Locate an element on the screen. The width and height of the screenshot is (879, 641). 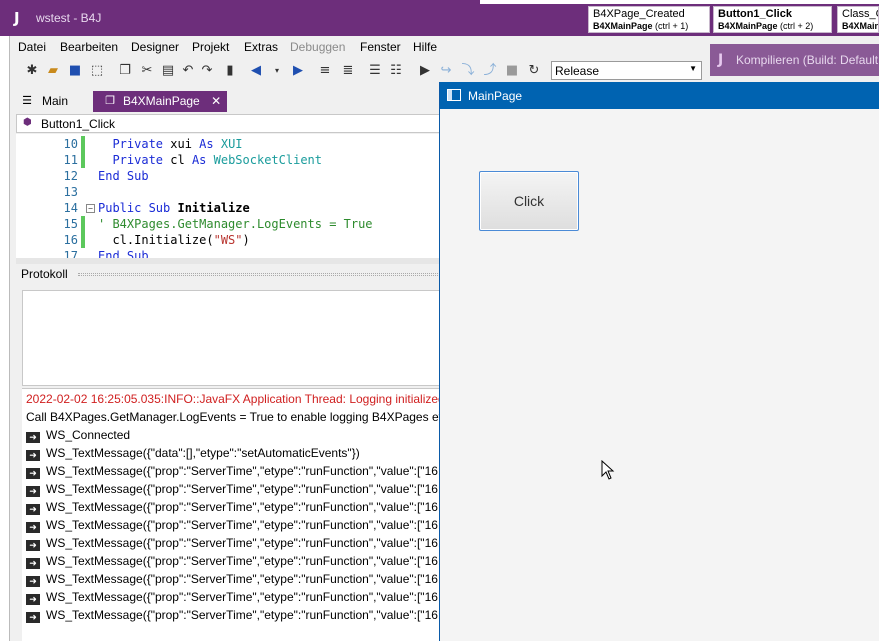
close-icon: ✕ is located at coordinates (216, 101).